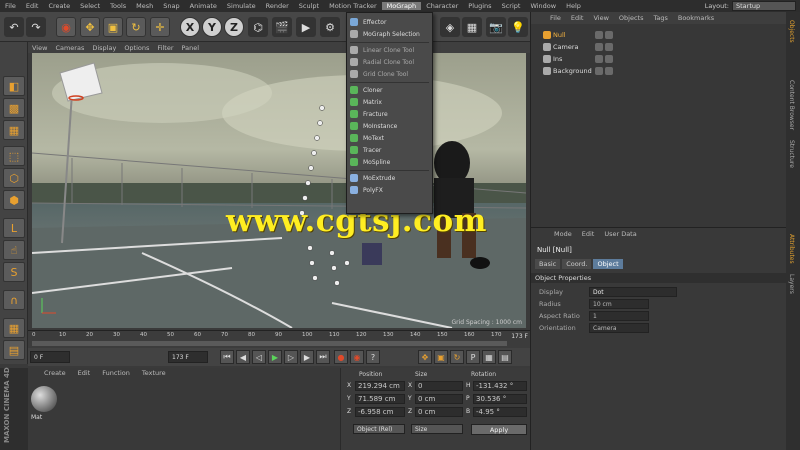 This screenshot has width=800, height=450. What do you see at coordinates (307, 357) in the screenshot?
I see `next-key-icon: ▶` at bounding box center [307, 357].